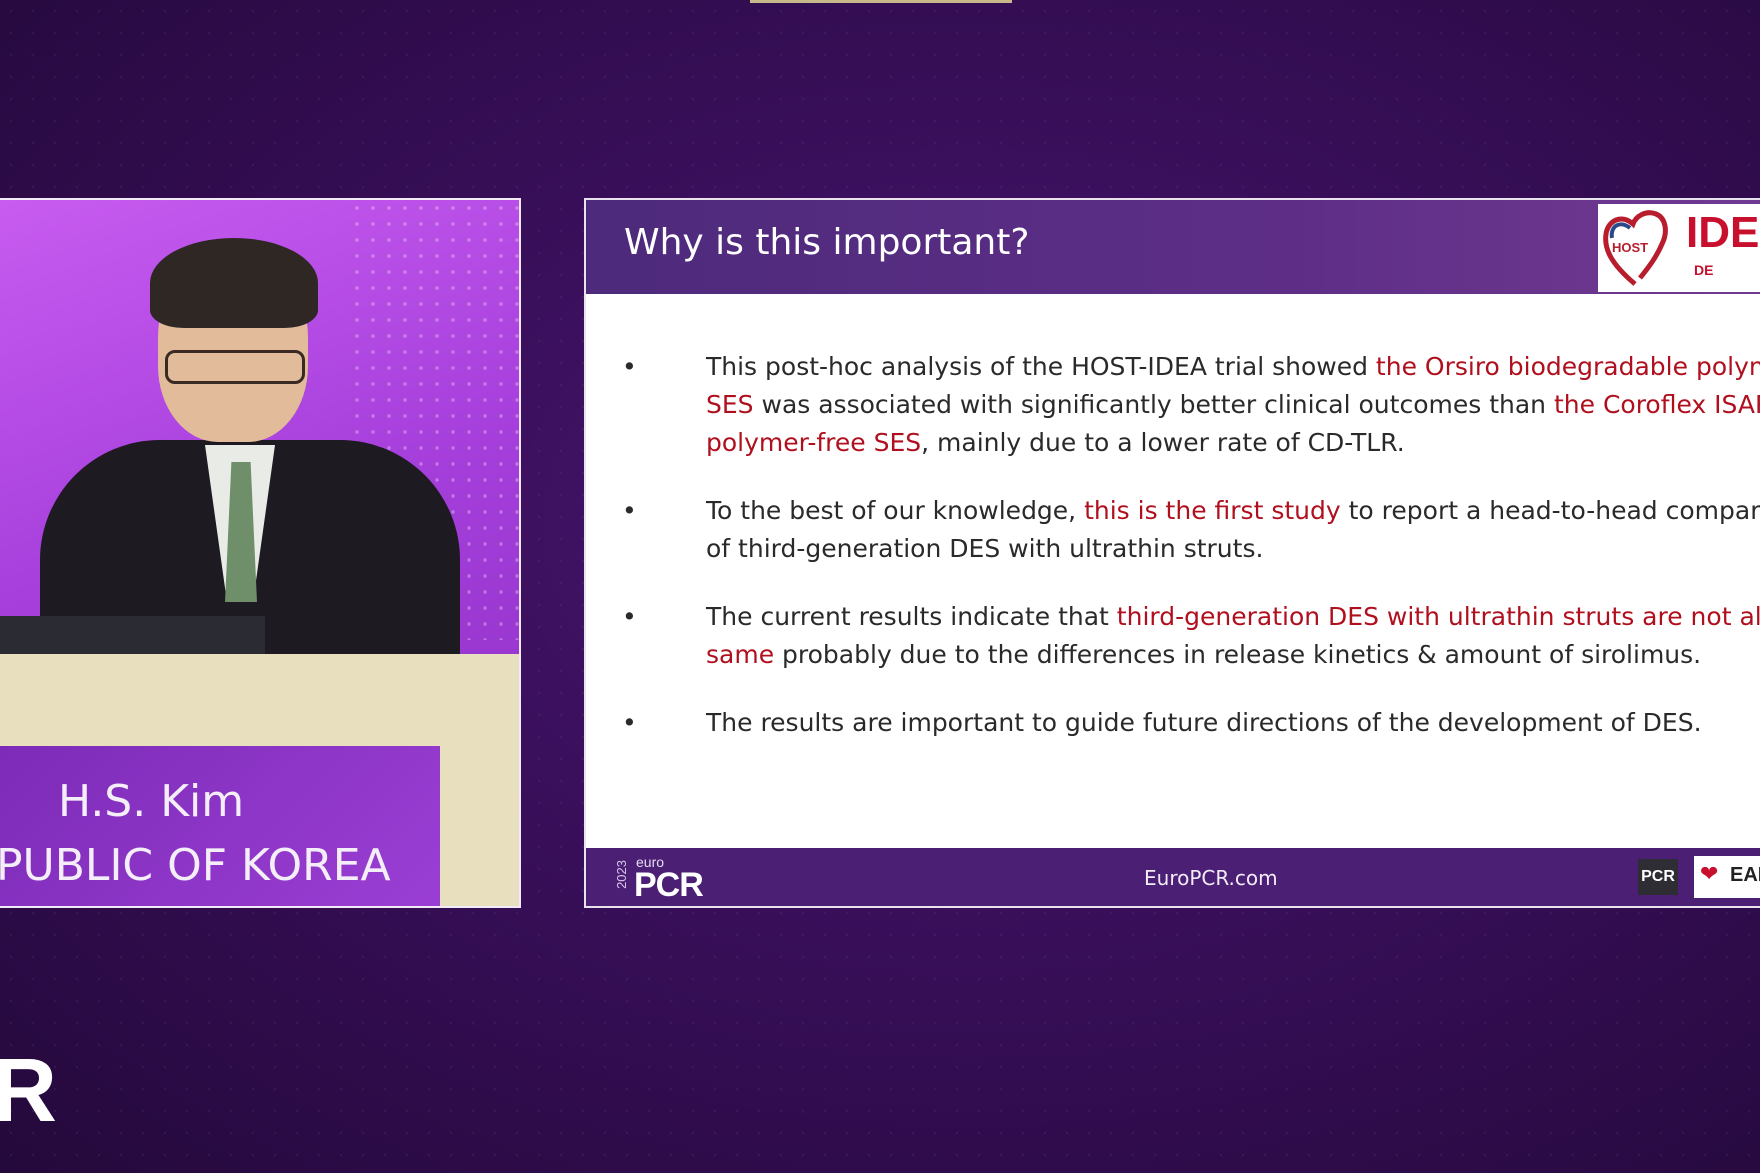 This screenshot has width=1760, height=1173. I want to click on pcr-badge: PCR, so click(1658, 877).